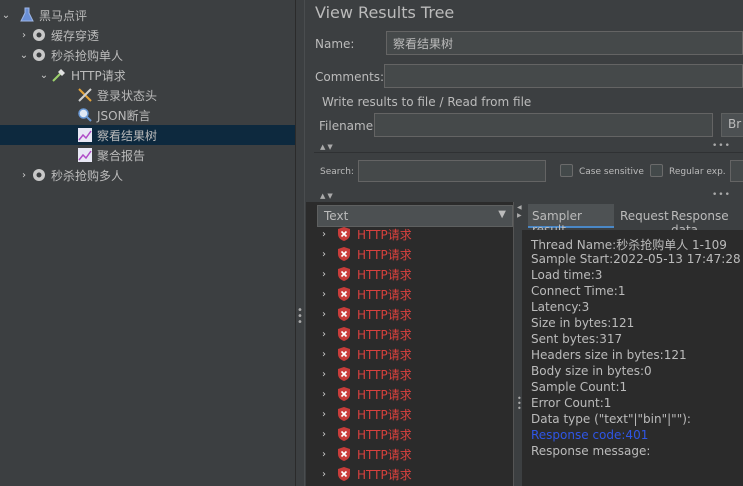 Image resolution: width=743 pixels, height=486 pixels. Describe the element at coordinates (571, 403) in the screenshot. I see `sampler-result-line: Error Count:1` at that location.